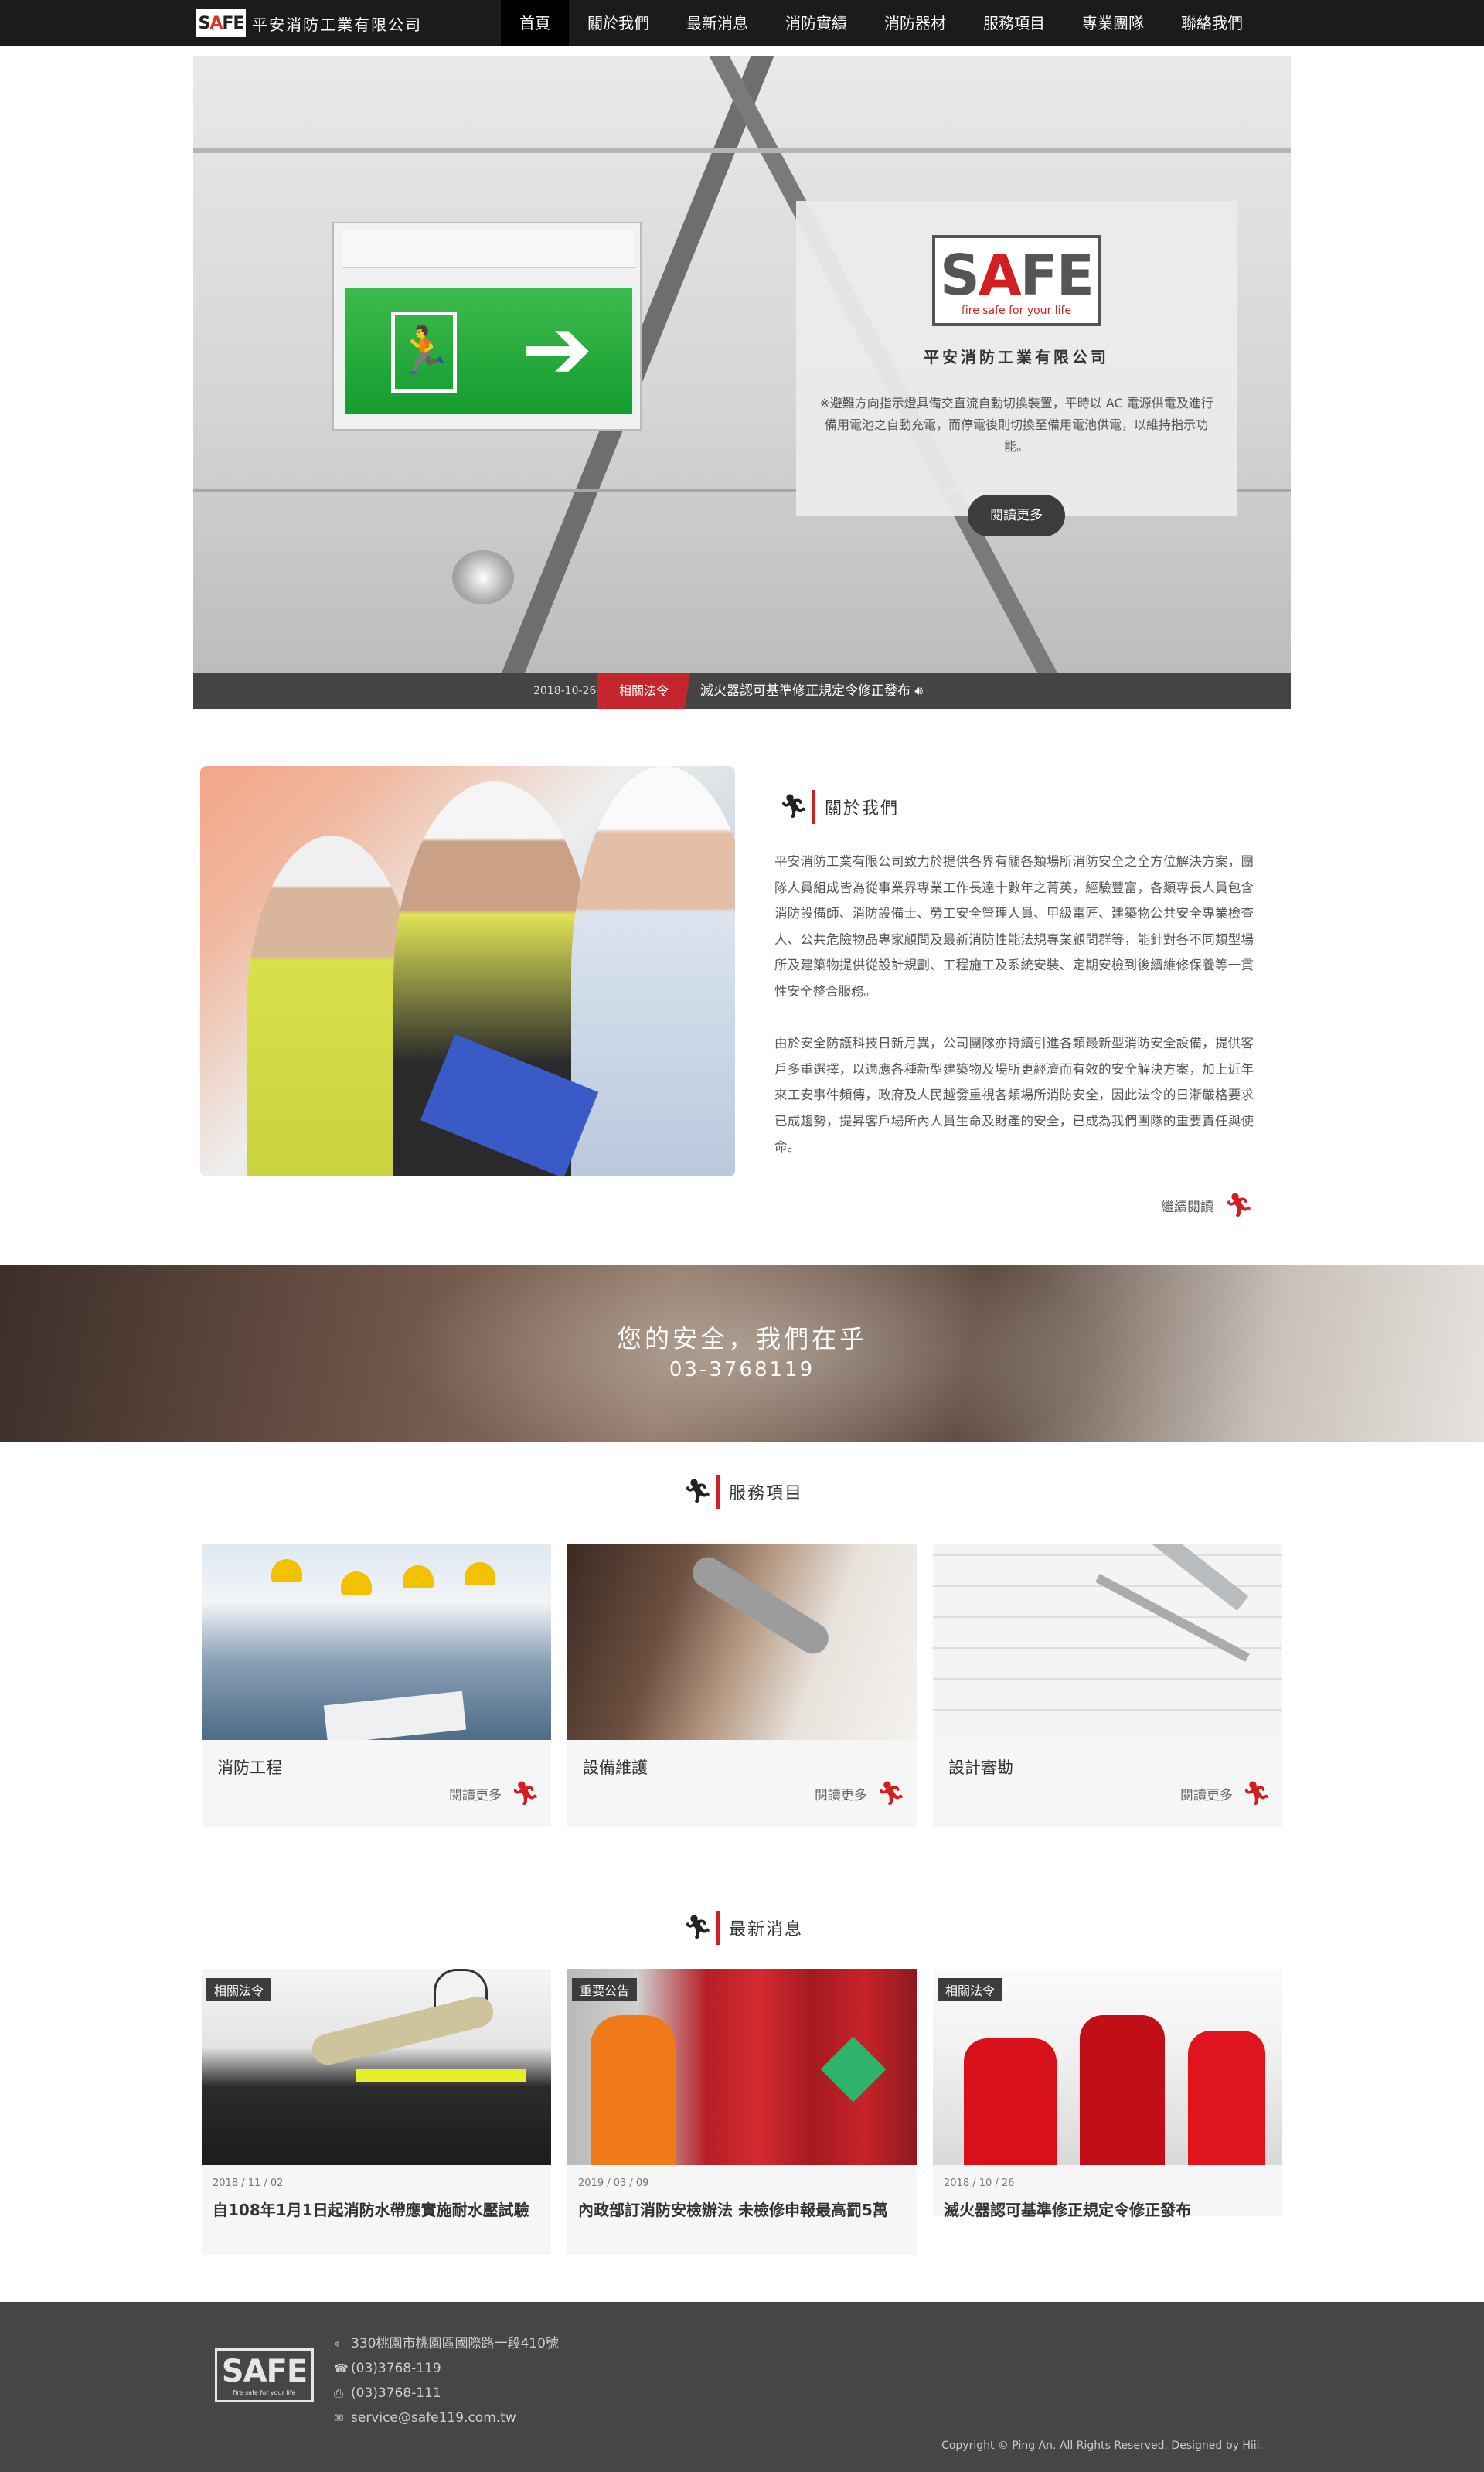 This screenshot has width=1484, height=2472. I want to click on running-man-icon: 🏃, so click(424, 352).